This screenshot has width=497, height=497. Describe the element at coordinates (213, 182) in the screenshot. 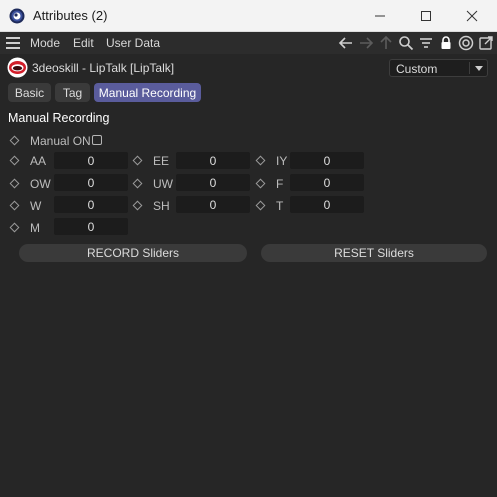

I see `param-field-uw: 0` at that location.